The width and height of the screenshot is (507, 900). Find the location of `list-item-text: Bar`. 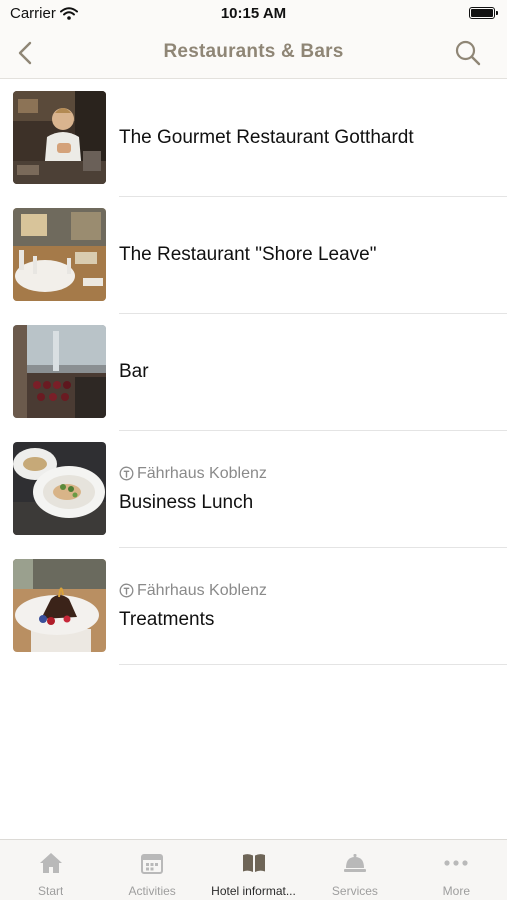

list-item-text: Bar is located at coordinates (308, 372).